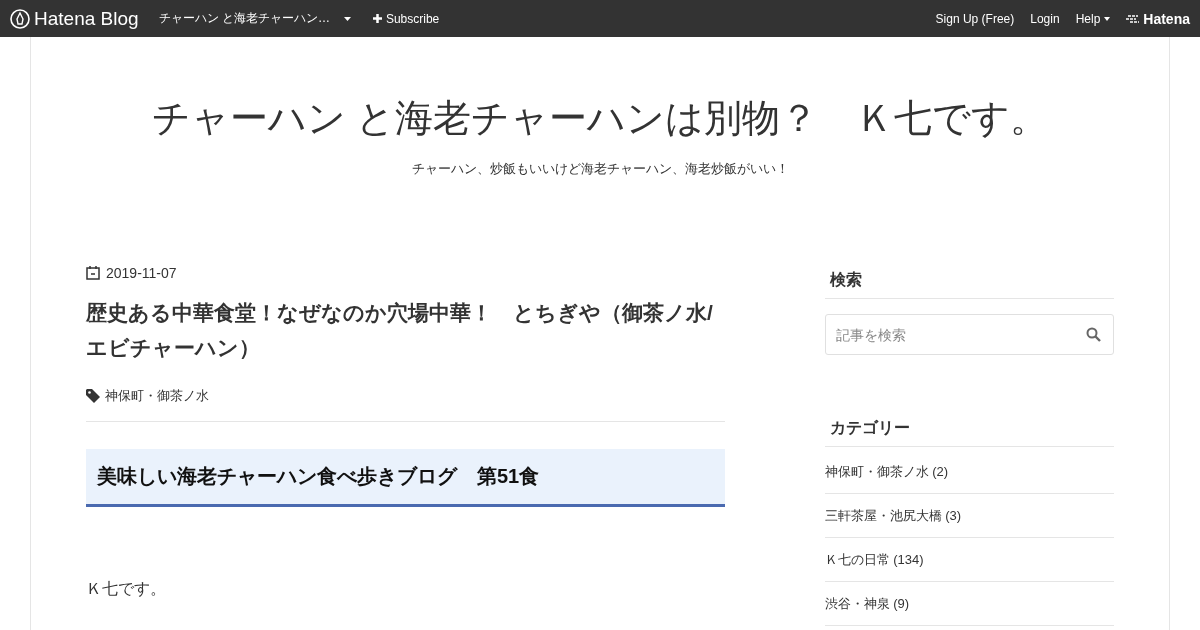  Describe the element at coordinates (600, 118) in the screenshot. I see `blog-title: チャーハン と海老チャーハンは別物？ Ｋ七です。` at that location.